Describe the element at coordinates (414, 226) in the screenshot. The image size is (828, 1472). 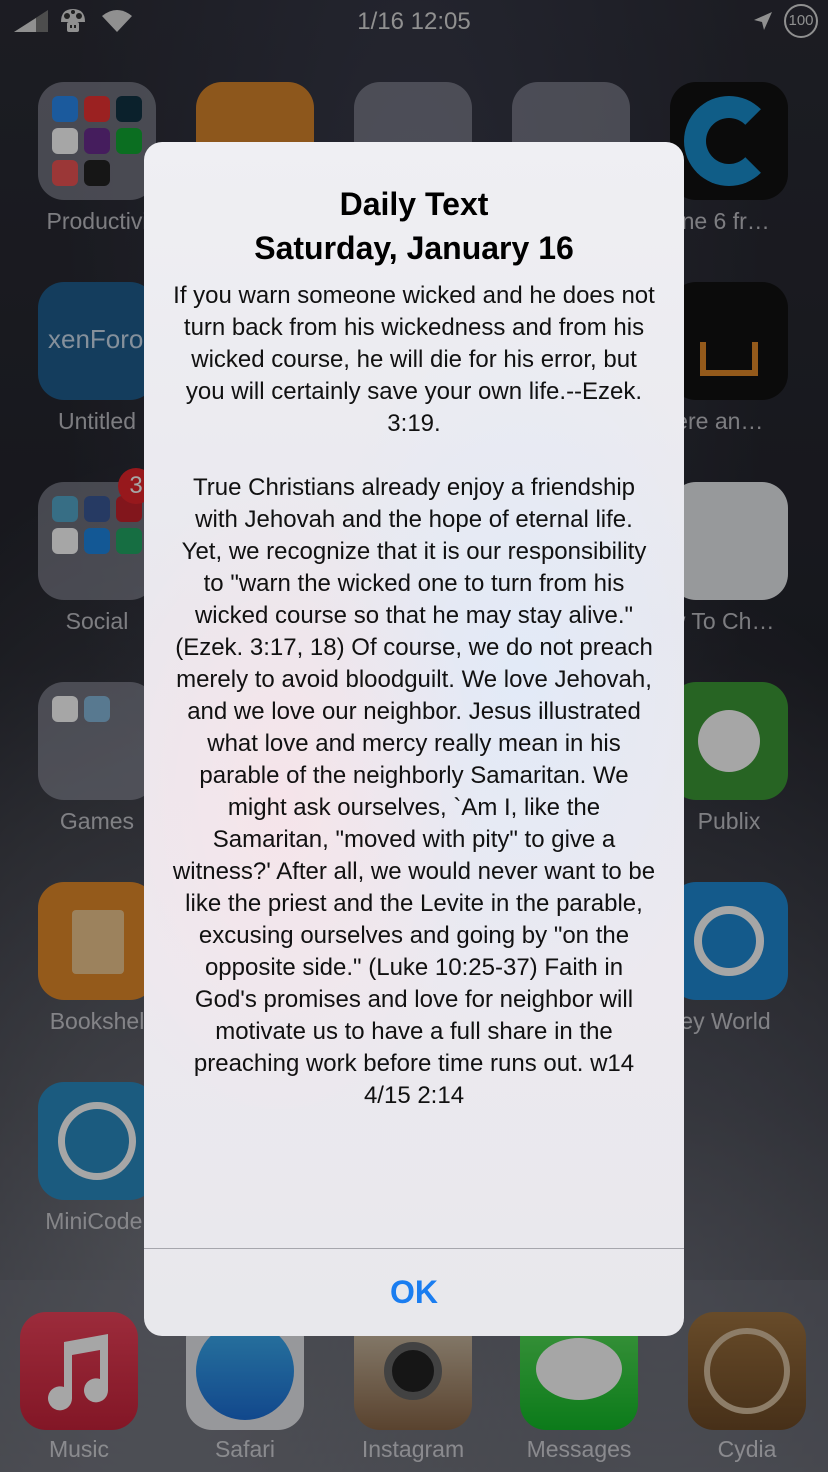
I see `alert-title: Daily Text Saturday, January 16` at that location.